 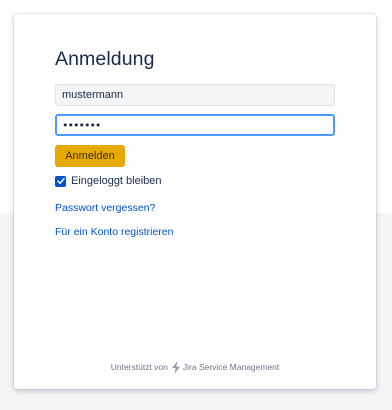 What do you see at coordinates (231, 367) in the screenshot?
I see `footer-product-name: Jira Service Management` at bounding box center [231, 367].